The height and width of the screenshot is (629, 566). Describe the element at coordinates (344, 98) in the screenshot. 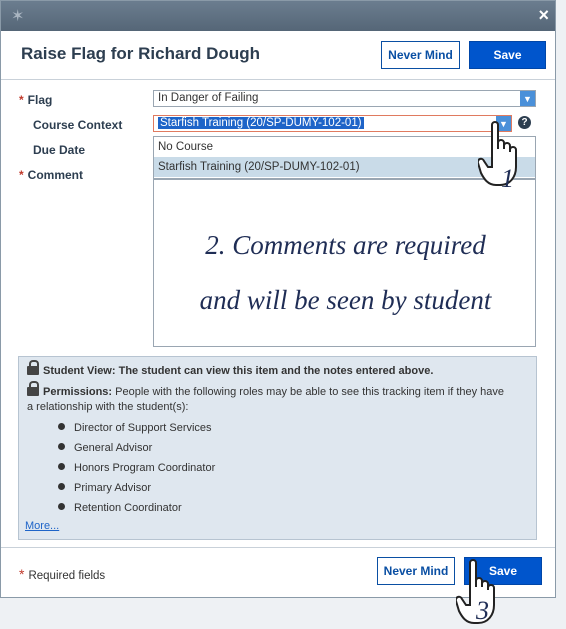

I see `flag-select: In Danger of Failing ▼` at that location.